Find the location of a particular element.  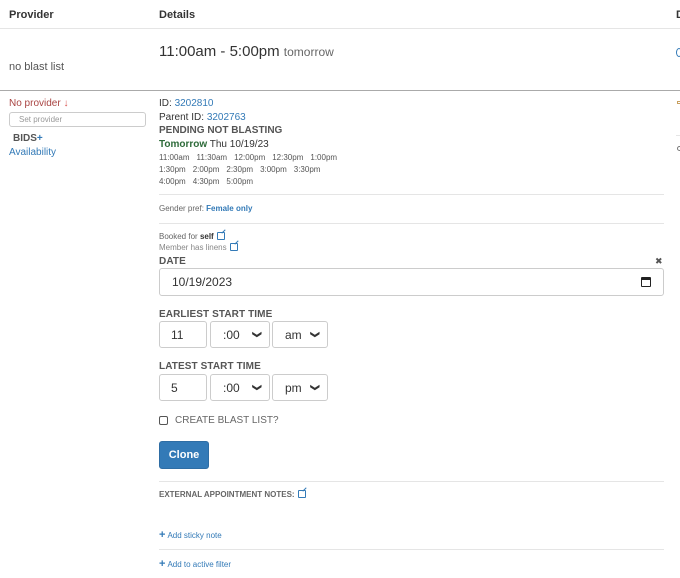

clock-icon is located at coordinates (678, 52).